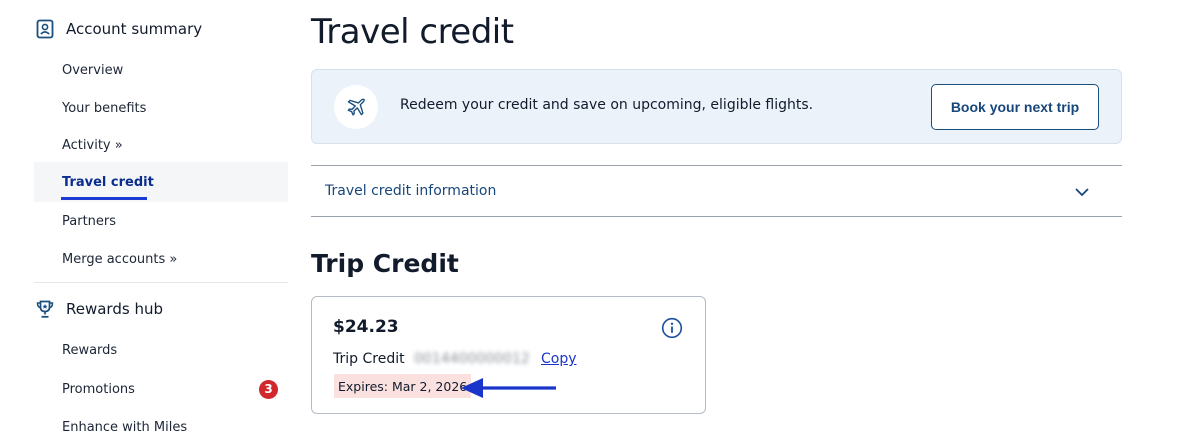 Image resolution: width=1200 pixels, height=447 pixels. I want to click on sidebar-item-activity: Activity », so click(161, 145).